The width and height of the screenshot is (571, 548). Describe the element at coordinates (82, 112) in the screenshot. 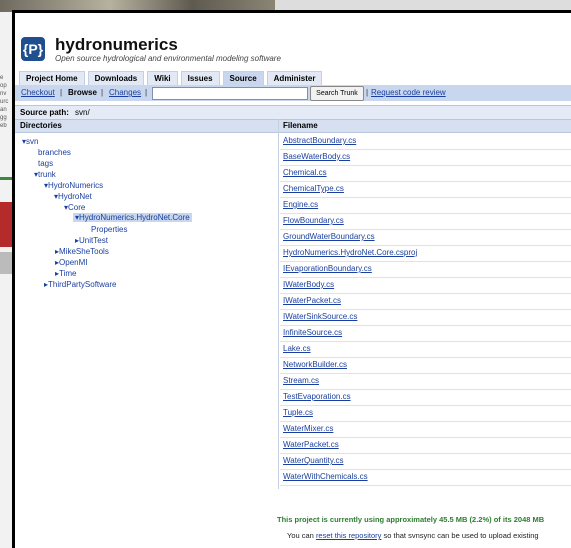

I see `source-path-value: svn/` at that location.